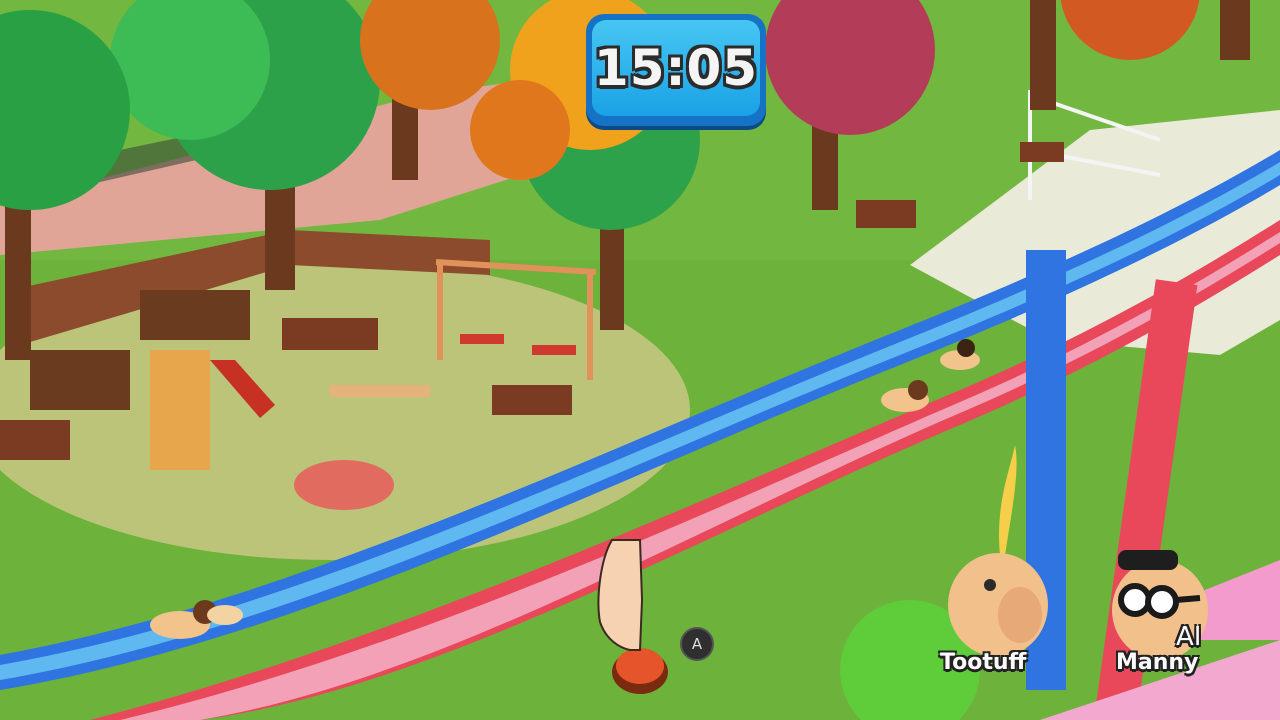 This screenshot has width=1280, height=720. I want to click on player-name-manny: Manny, so click(1157, 662).